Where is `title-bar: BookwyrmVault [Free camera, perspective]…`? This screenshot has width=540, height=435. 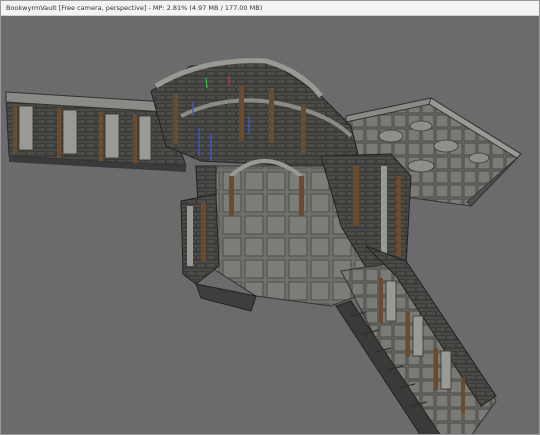 title-bar: BookwyrmVault [Free camera, perspective]… is located at coordinates (270, 8).